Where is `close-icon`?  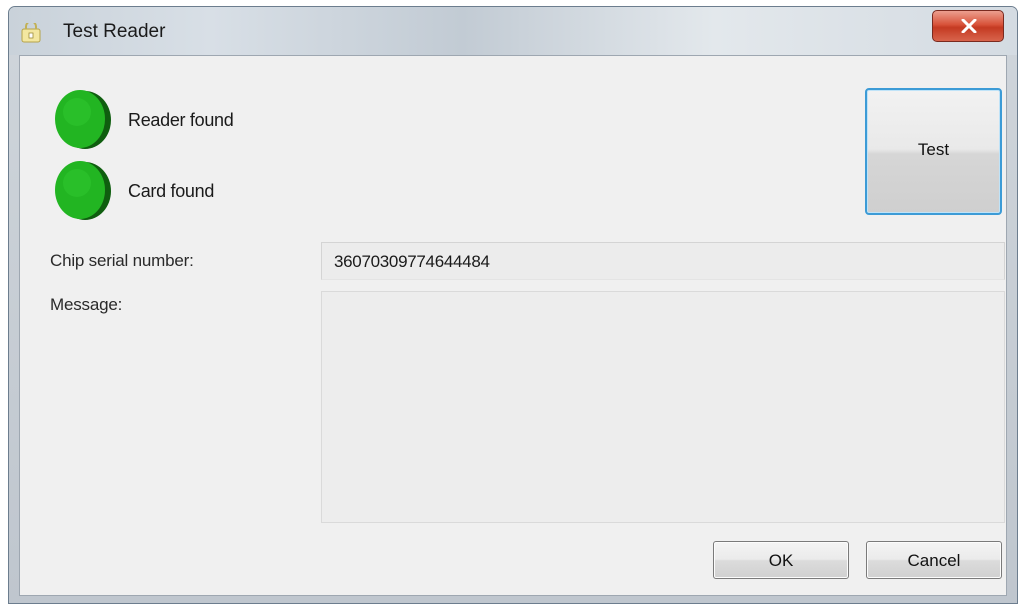 close-icon is located at coordinates (969, 26).